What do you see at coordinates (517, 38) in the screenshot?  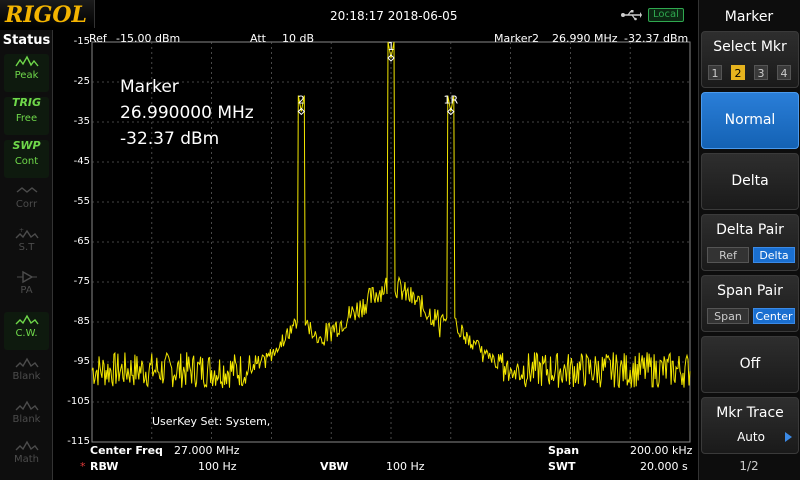 I see `marker-header-label: Marker2` at bounding box center [517, 38].